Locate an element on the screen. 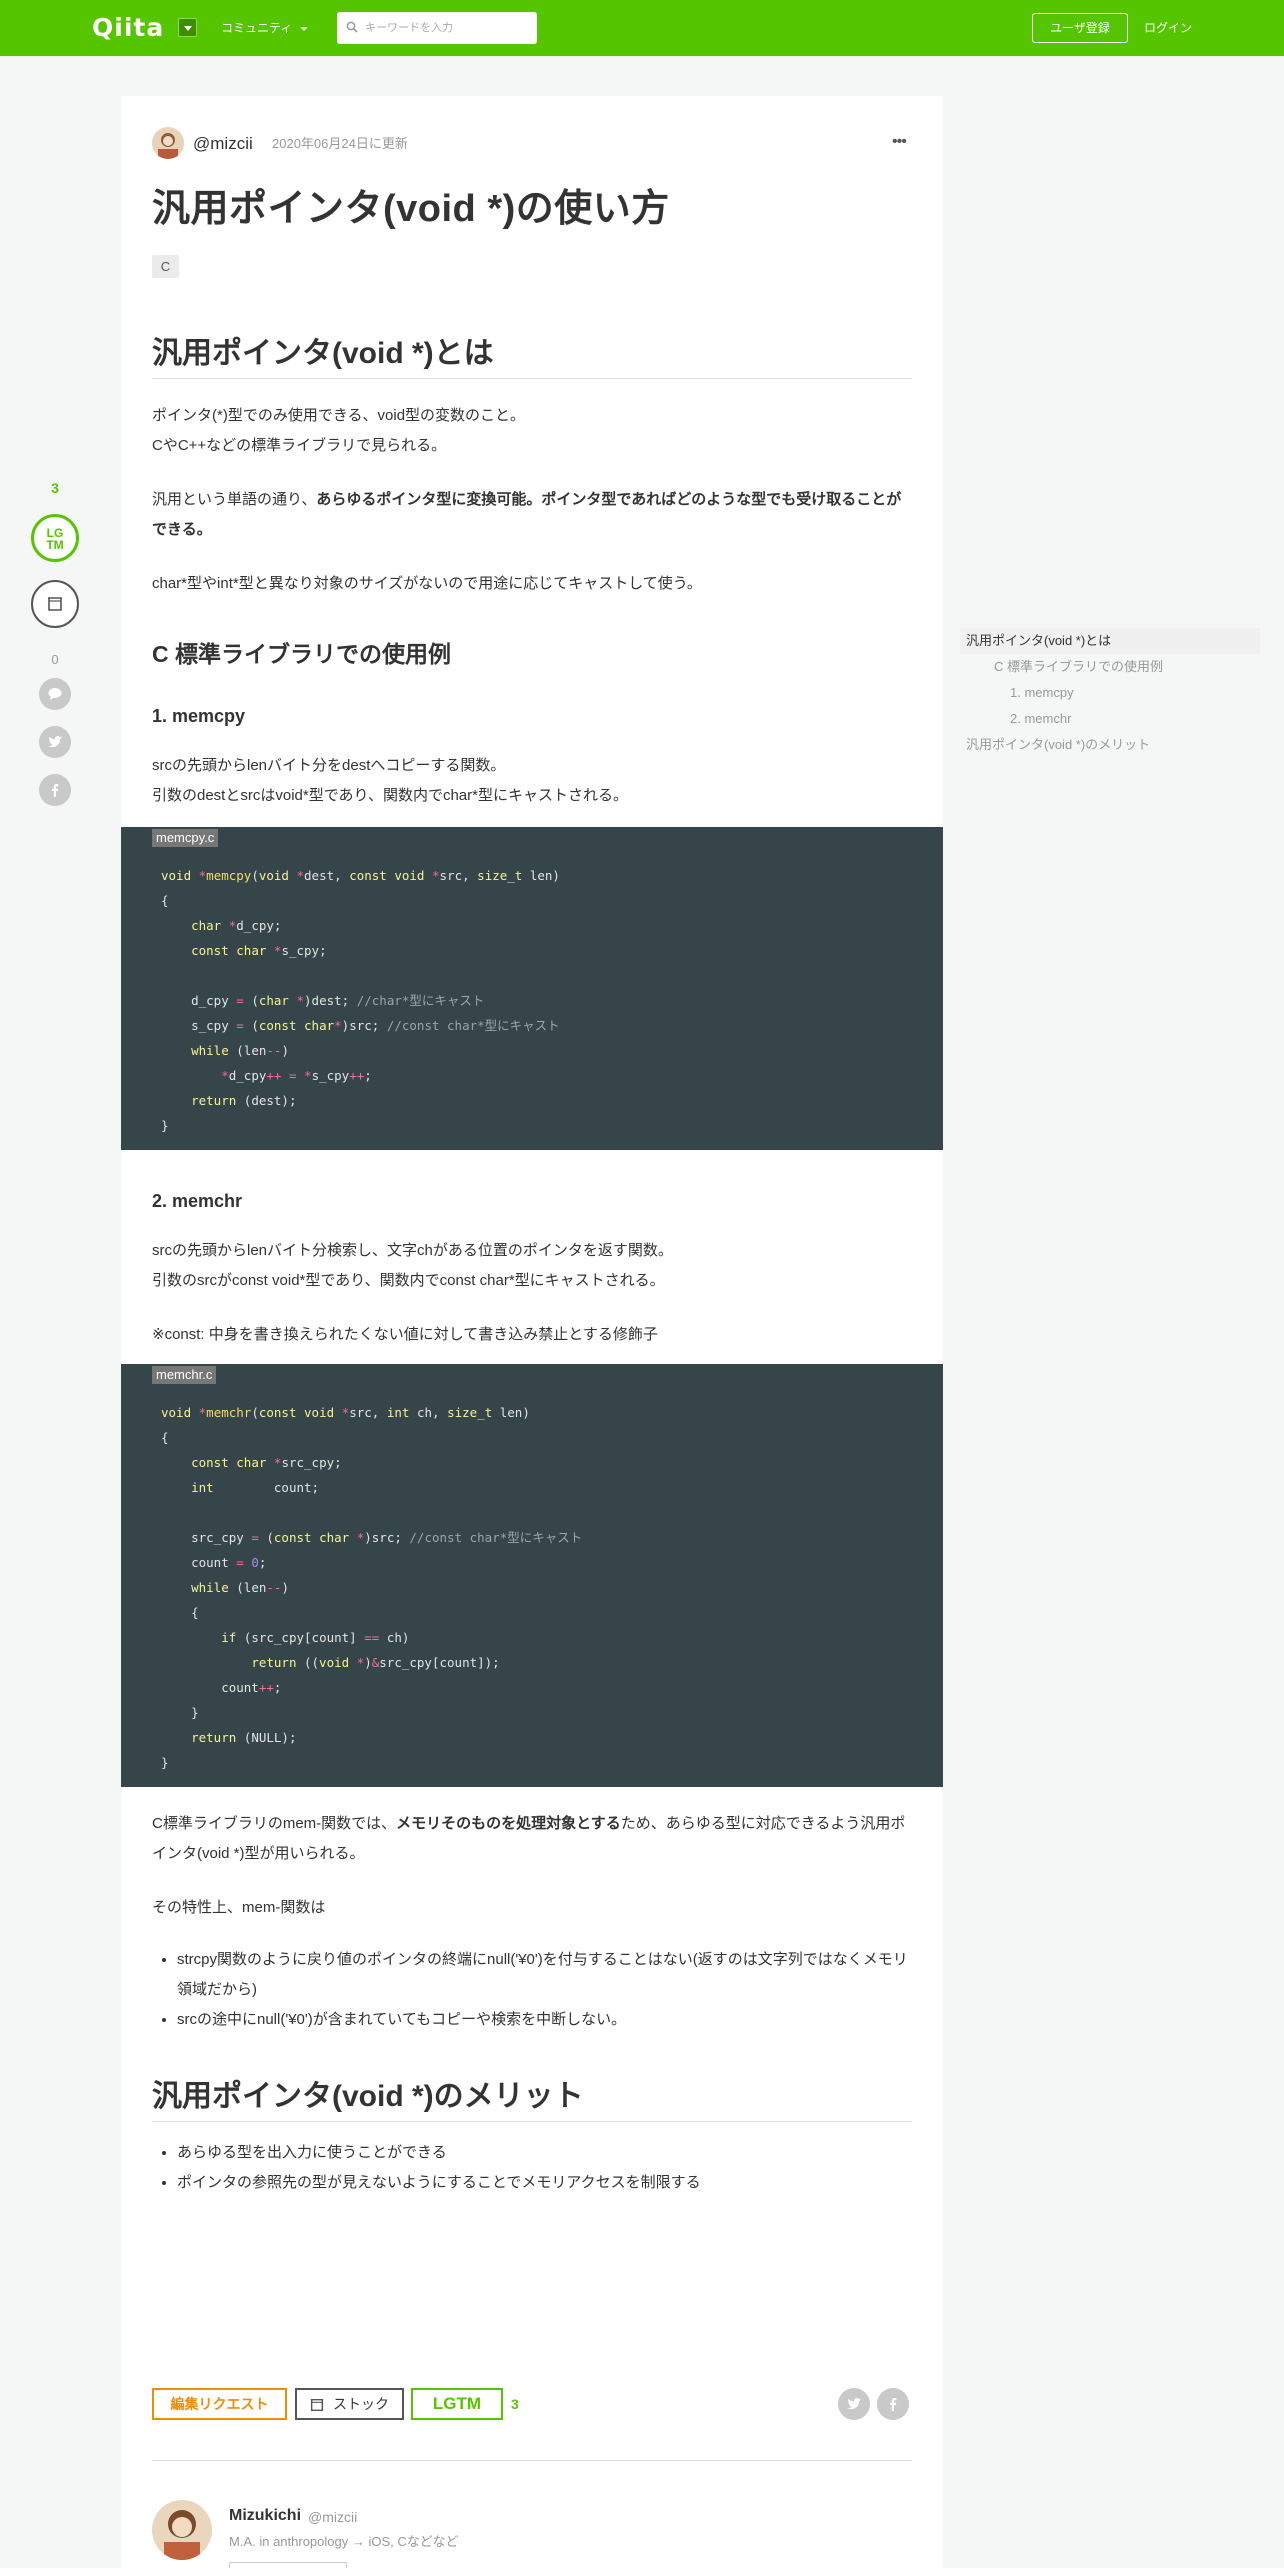  login-link: ログイン is located at coordinates (1168, 28).